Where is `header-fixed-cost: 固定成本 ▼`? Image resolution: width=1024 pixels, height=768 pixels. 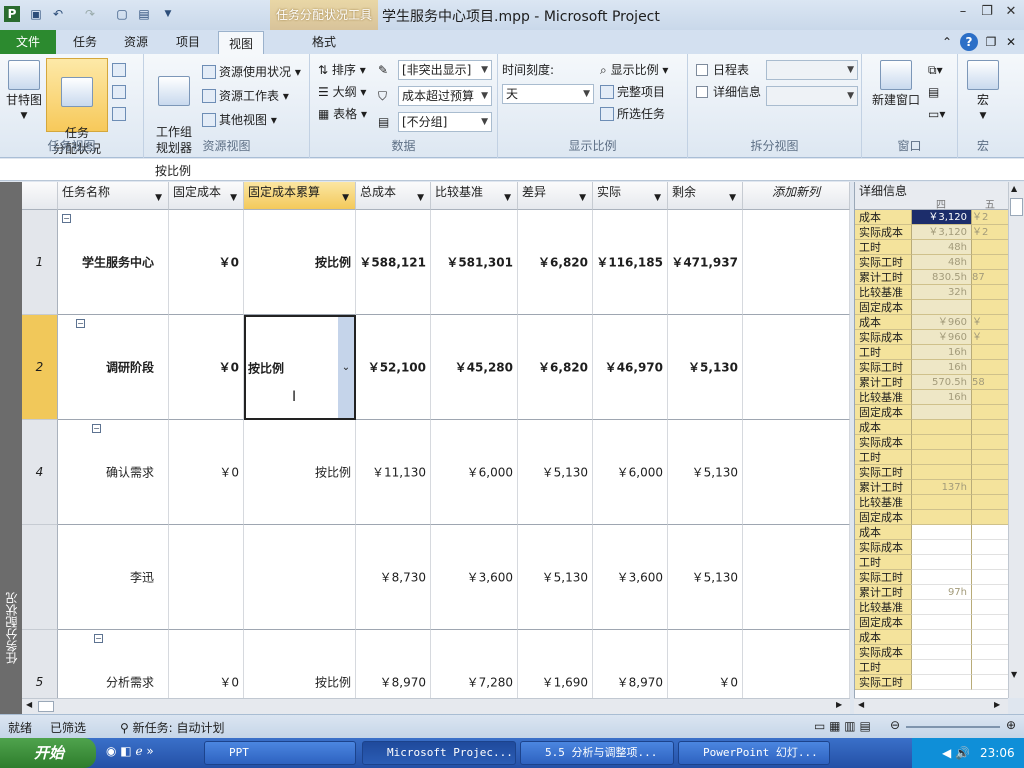 header-fixed-cost: 固定成本 ▼ is located at coordinates (206, 196).